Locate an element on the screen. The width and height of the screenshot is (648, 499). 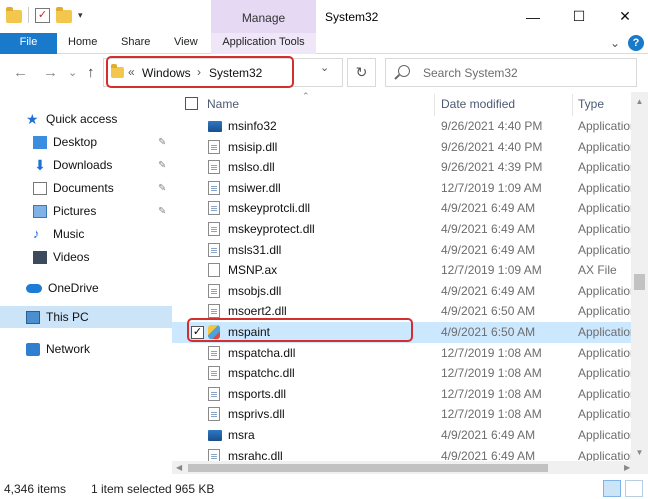
file-name: msobjs.dll is located at coordinates (255, 290).